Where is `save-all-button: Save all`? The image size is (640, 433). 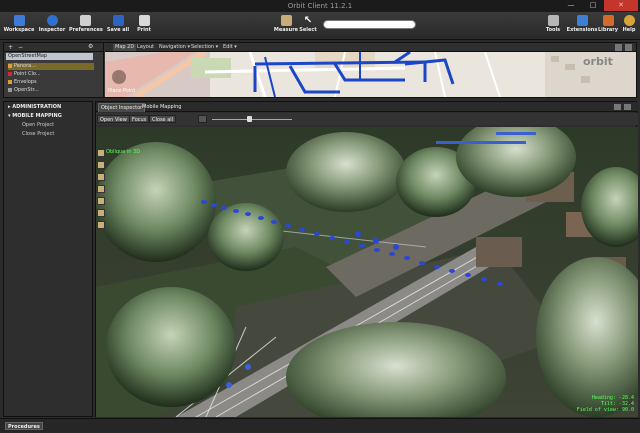 save-all-button: Save all is located at coordinates (118, 27).